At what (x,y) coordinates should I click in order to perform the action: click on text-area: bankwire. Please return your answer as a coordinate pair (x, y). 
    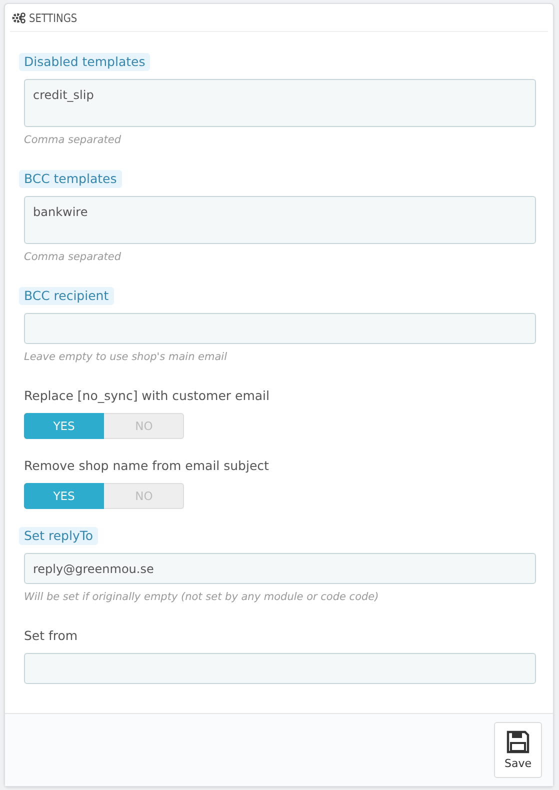
    Looking at the image, I should click on (280, 220).